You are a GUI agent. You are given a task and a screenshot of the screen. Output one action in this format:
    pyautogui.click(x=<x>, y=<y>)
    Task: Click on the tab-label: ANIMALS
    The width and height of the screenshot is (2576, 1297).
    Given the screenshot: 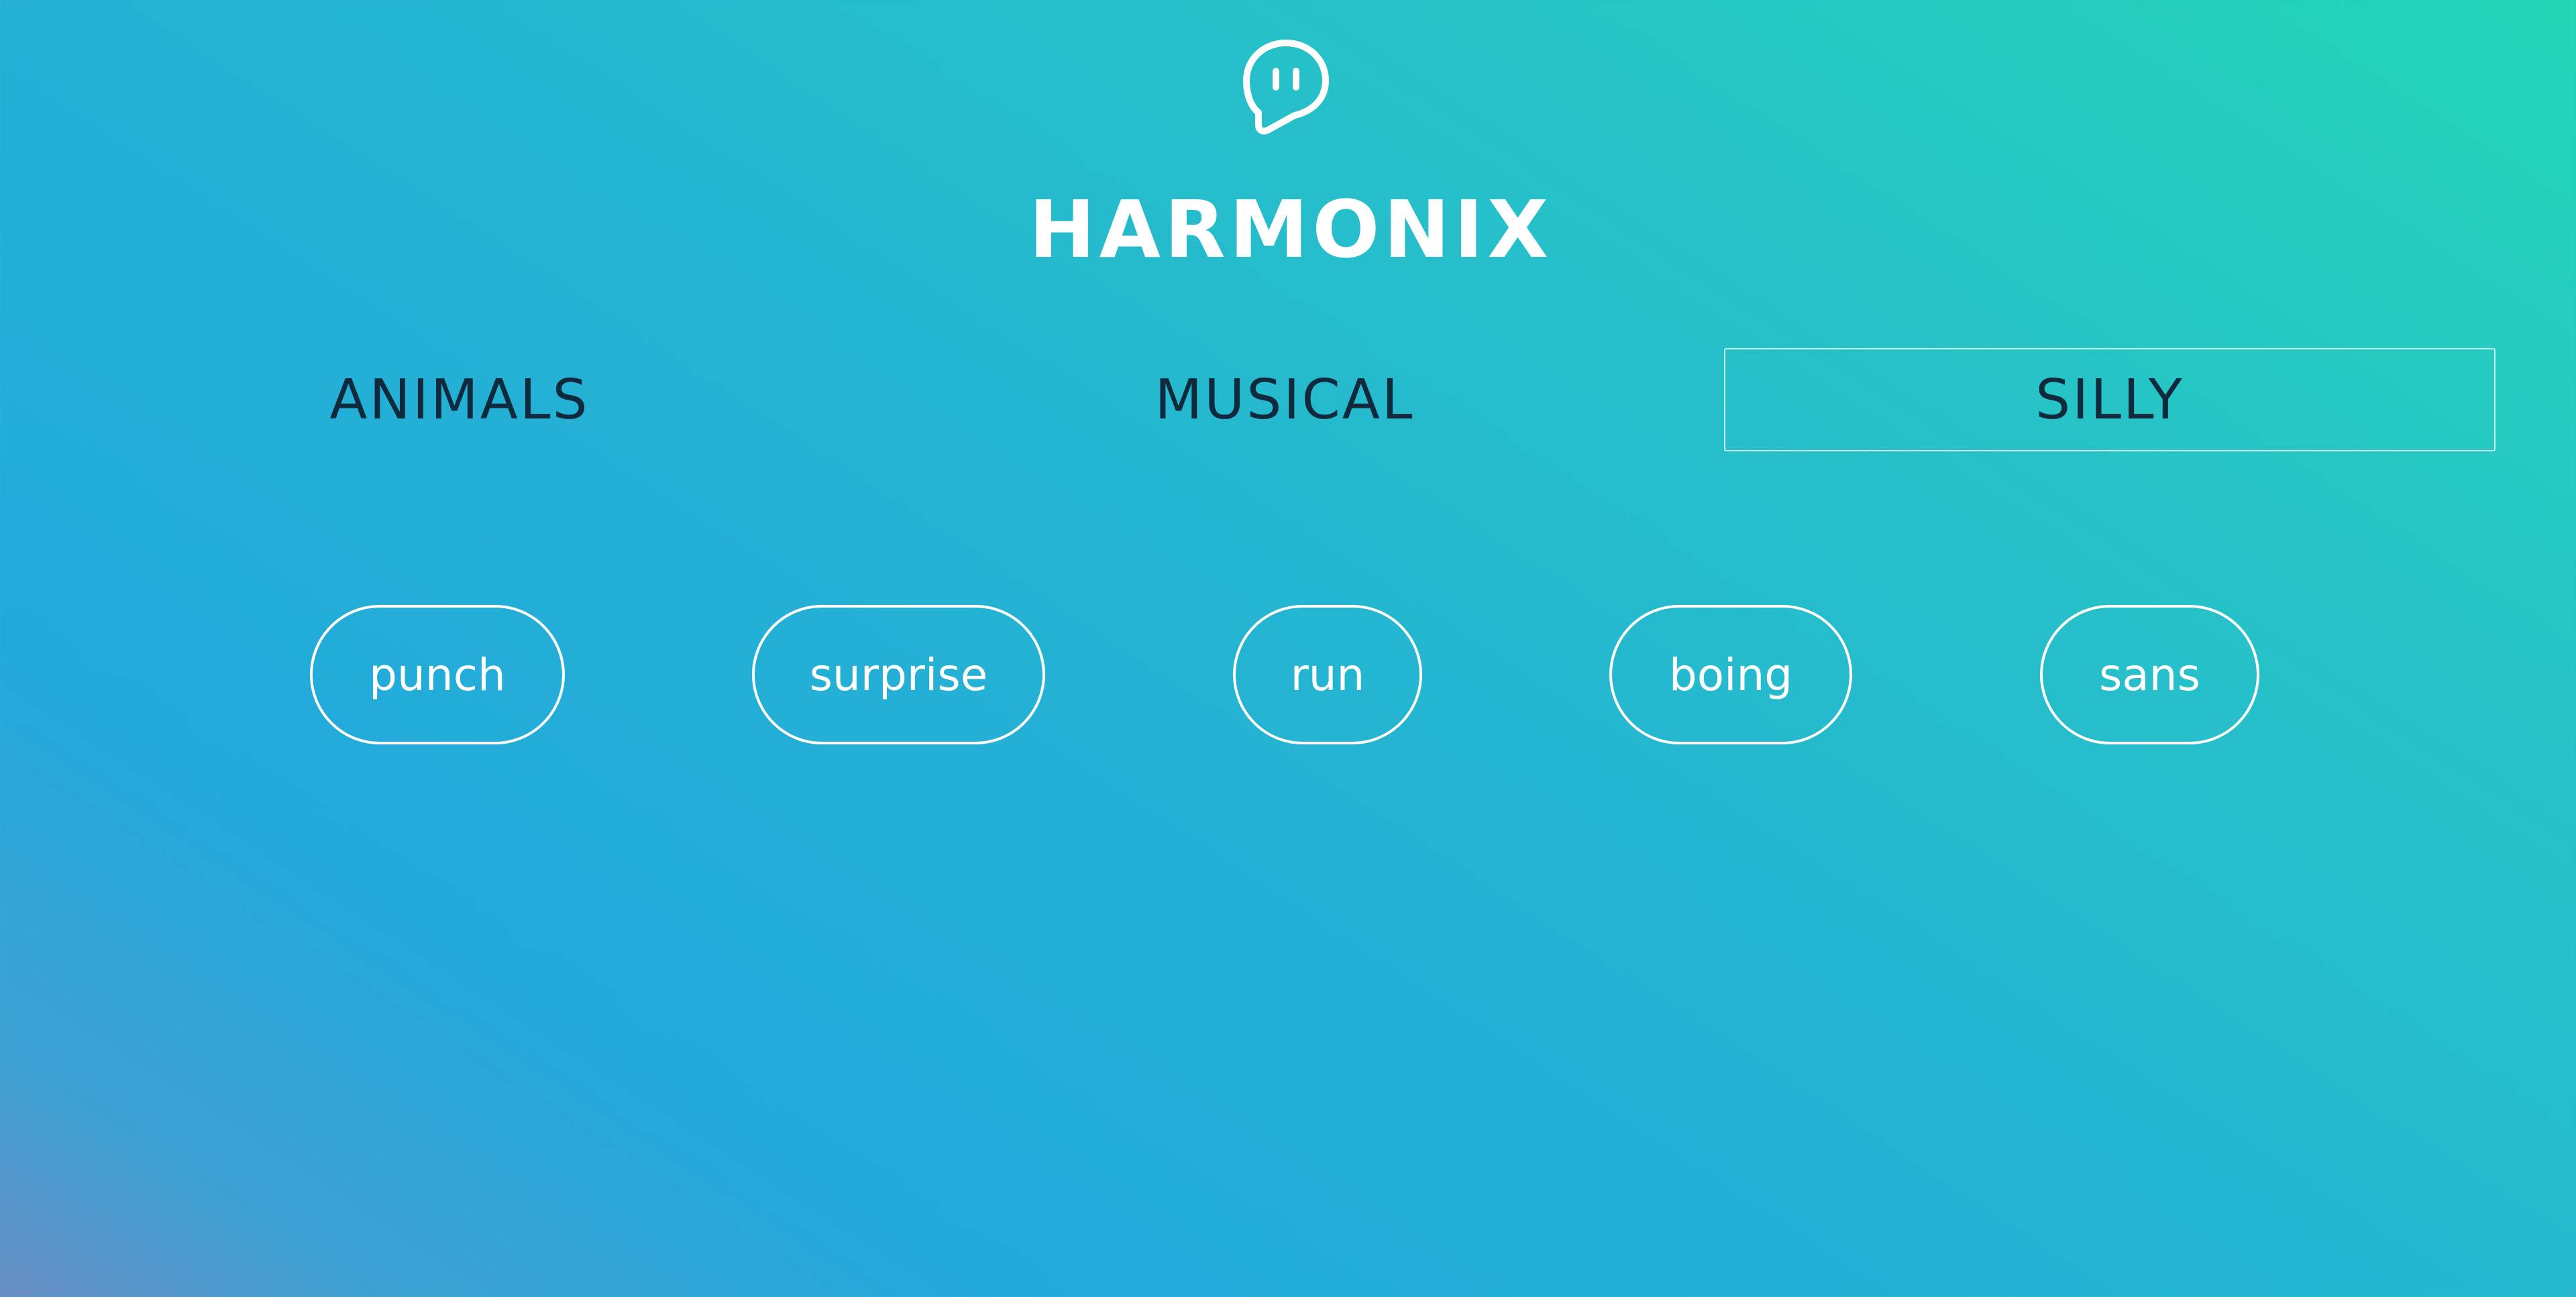 What is the action you would take?
    pyautogui.click(x=459, y=400)
    